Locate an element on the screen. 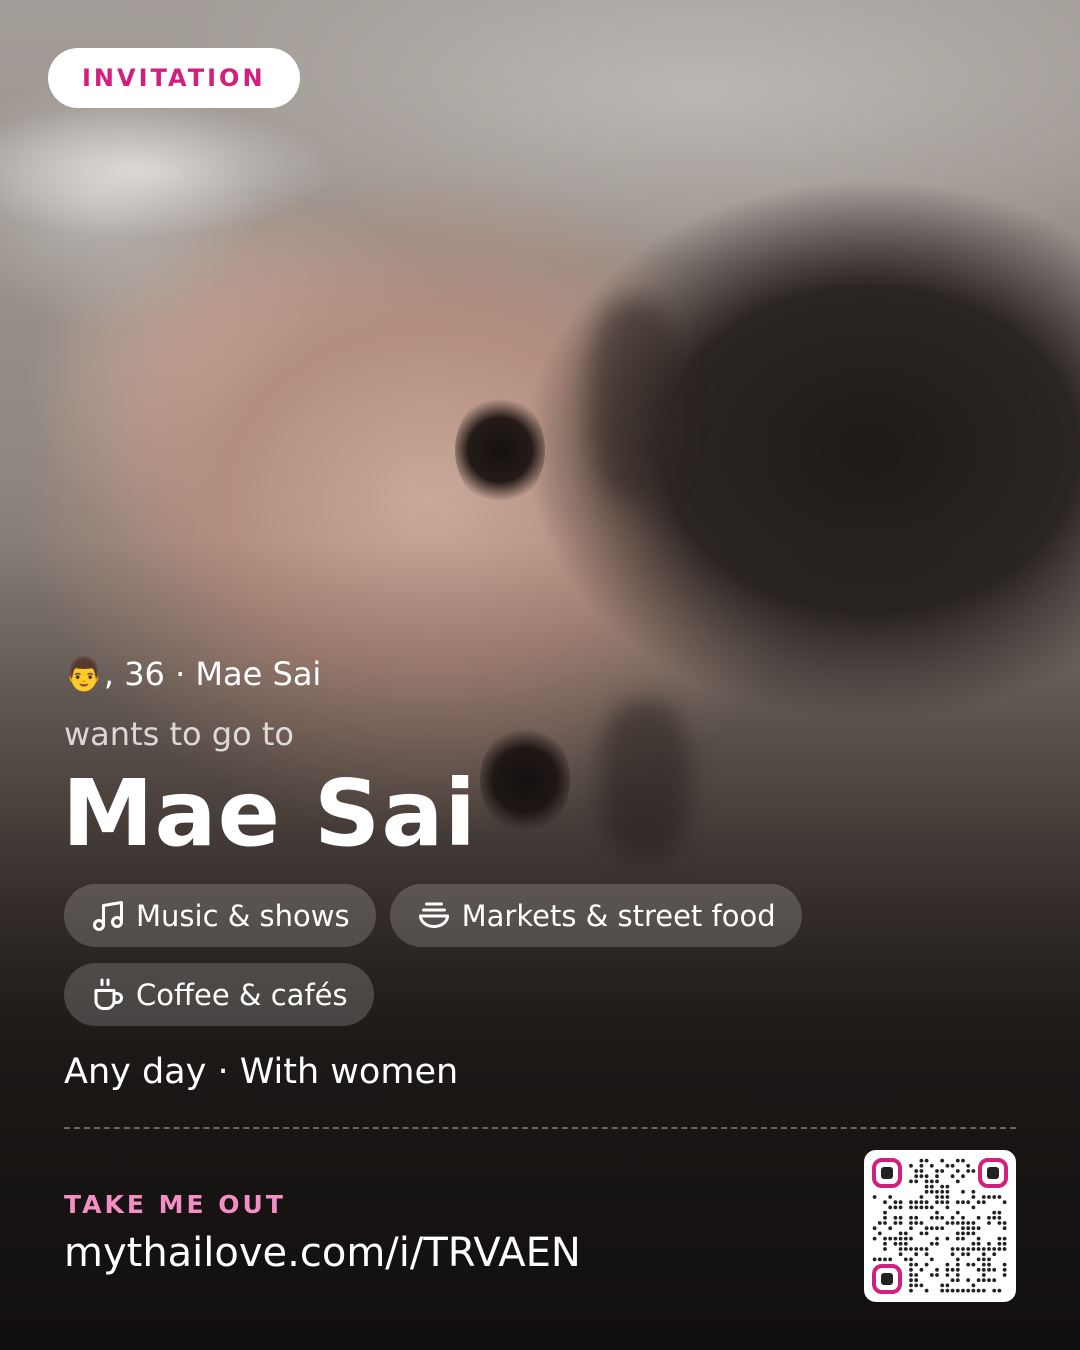 This screenshot has height=1350, width=1080. chip-label: Music & shows is located at coordinates (243, 915).